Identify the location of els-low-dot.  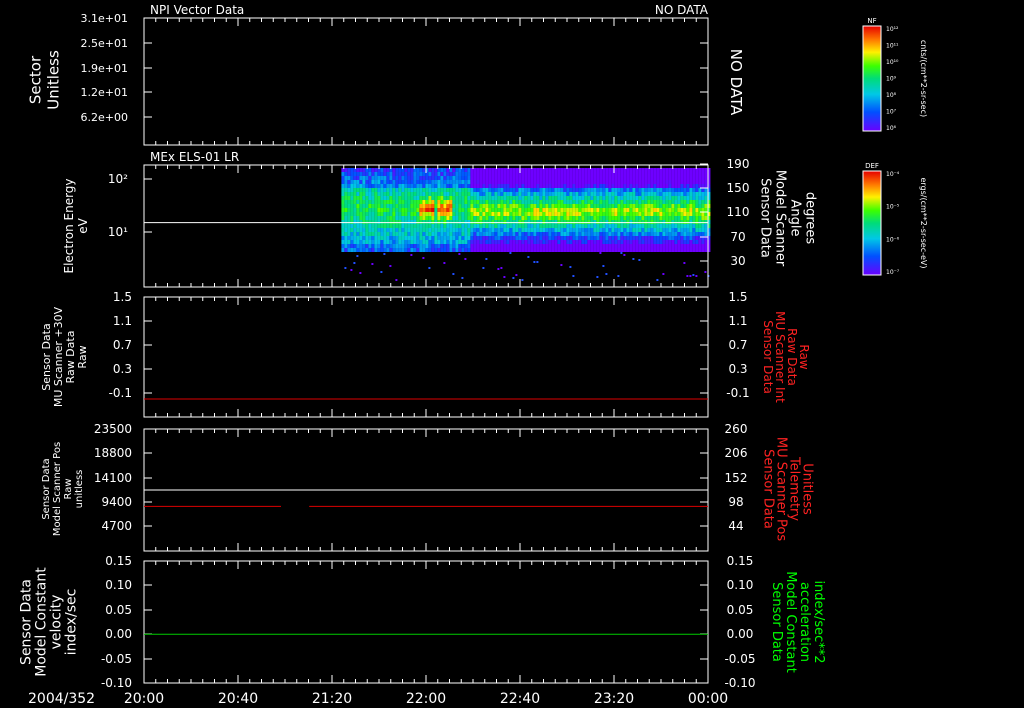
(522, 280).